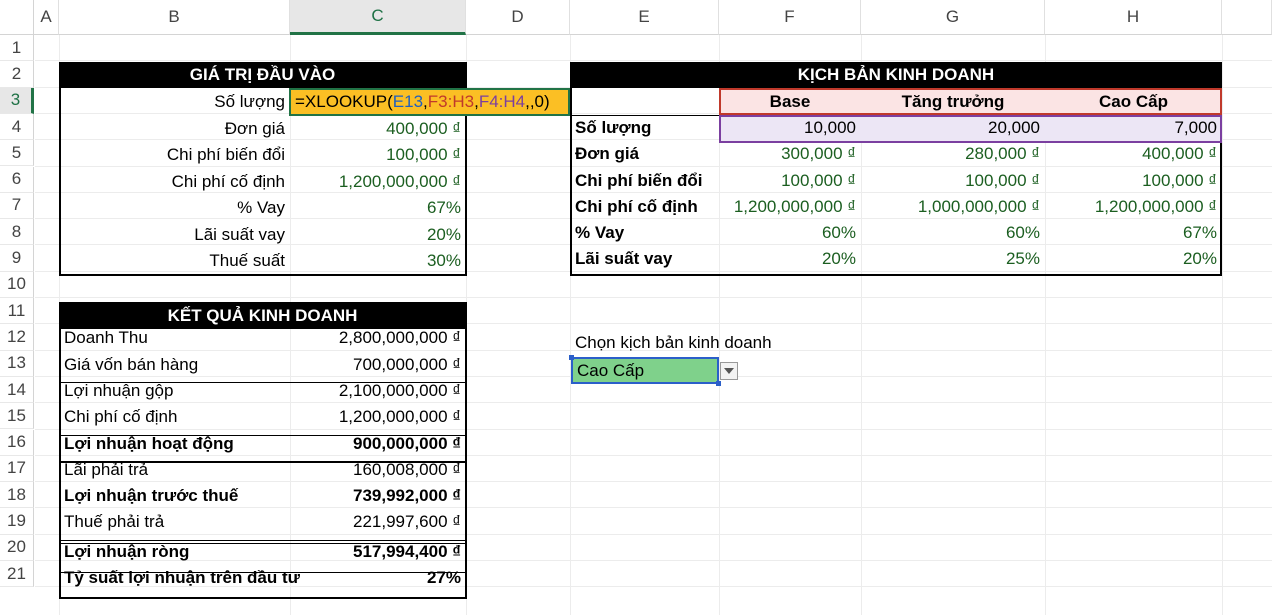 The height and width of the screenshot is (615, 1272). I want to click on result-row-value: 739,992,000 ₫, so click(378, 496).